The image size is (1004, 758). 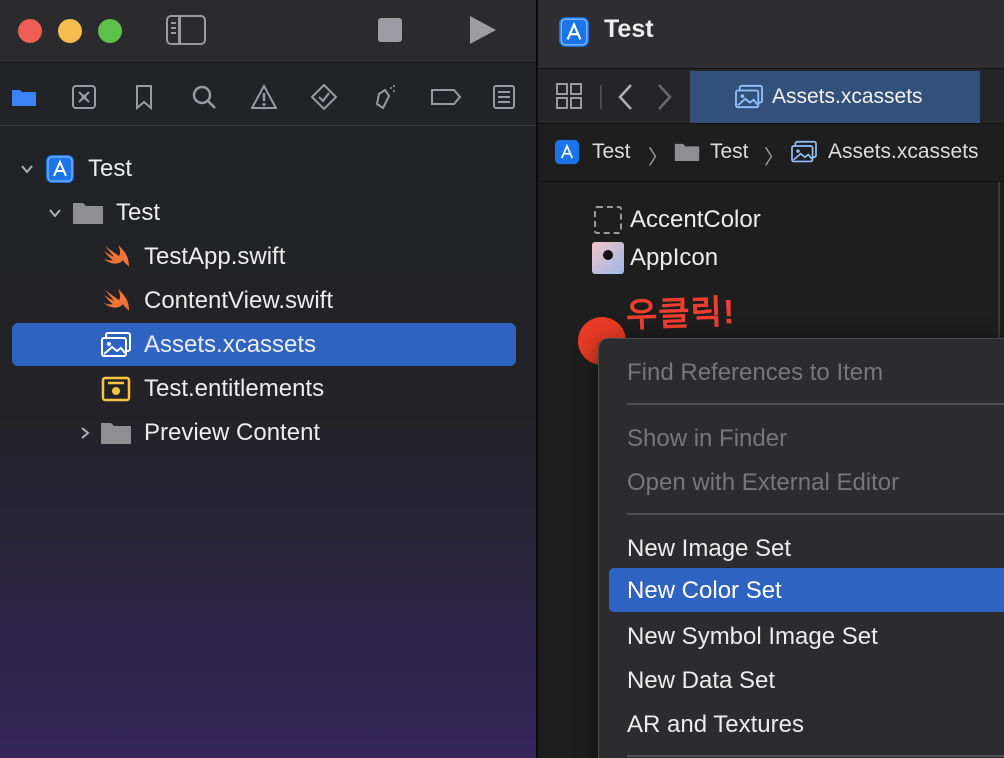 What do you see at coordinates (230, 344) in the screenshot?
I see `tree-row-label: Assets.xcassets` at bounding box center [230, 344].